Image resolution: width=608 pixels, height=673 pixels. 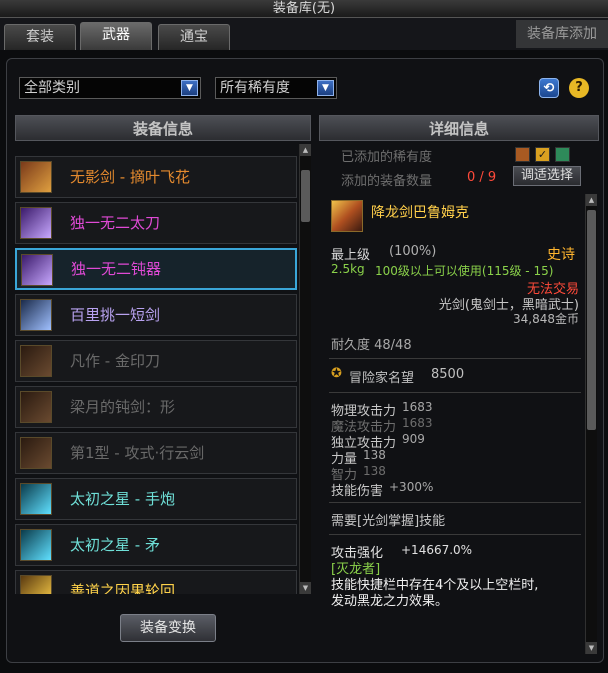 I want to click on tab-weapons: 武器, so click(x=116, y=36).